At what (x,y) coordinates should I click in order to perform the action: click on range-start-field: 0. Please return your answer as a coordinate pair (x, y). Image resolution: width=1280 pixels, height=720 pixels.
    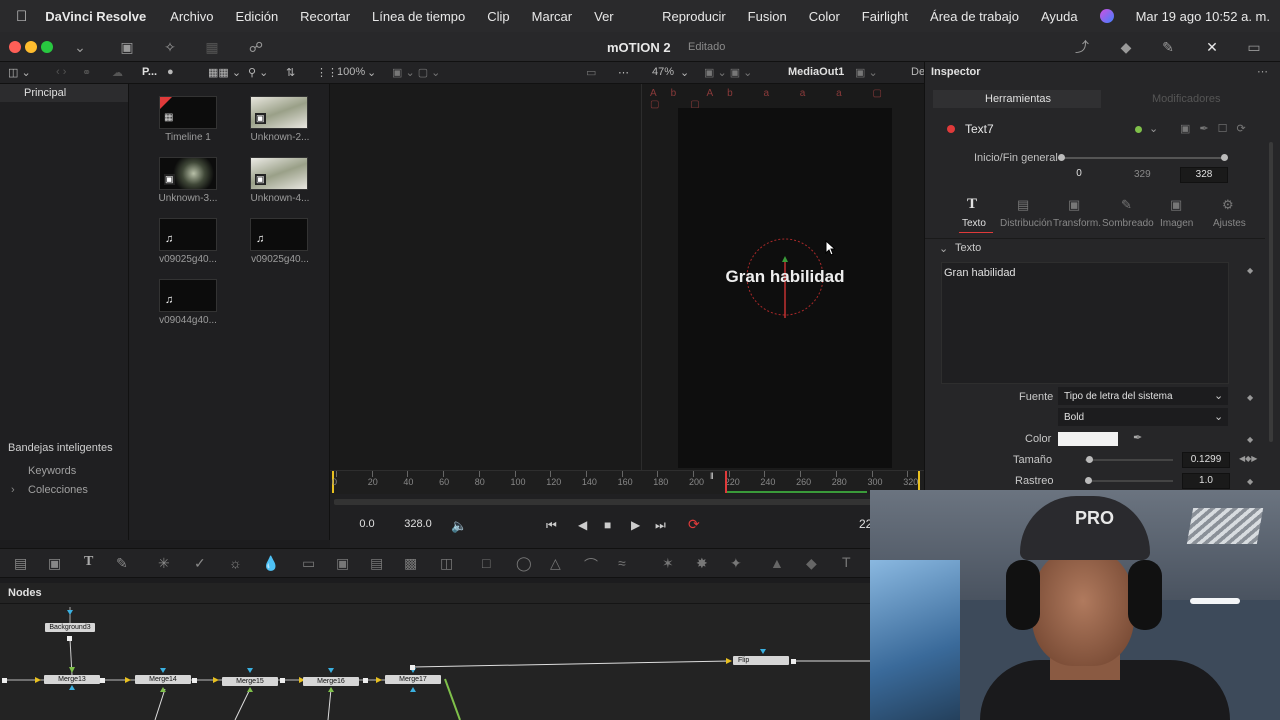
    Looking at the image, I should click on (1079, 175).